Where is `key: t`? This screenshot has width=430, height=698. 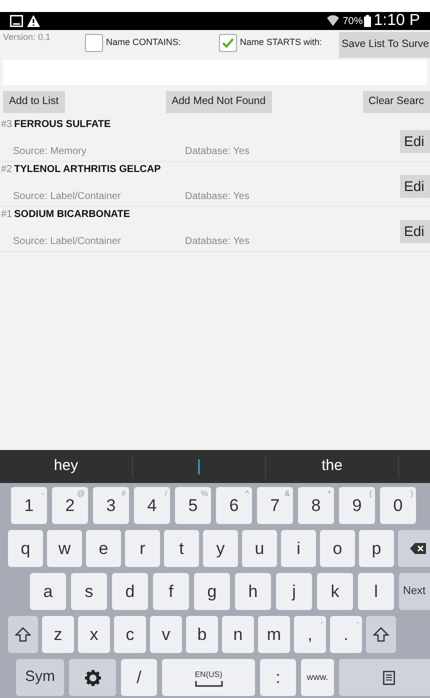 key: t is located at coordinates (181, 548).